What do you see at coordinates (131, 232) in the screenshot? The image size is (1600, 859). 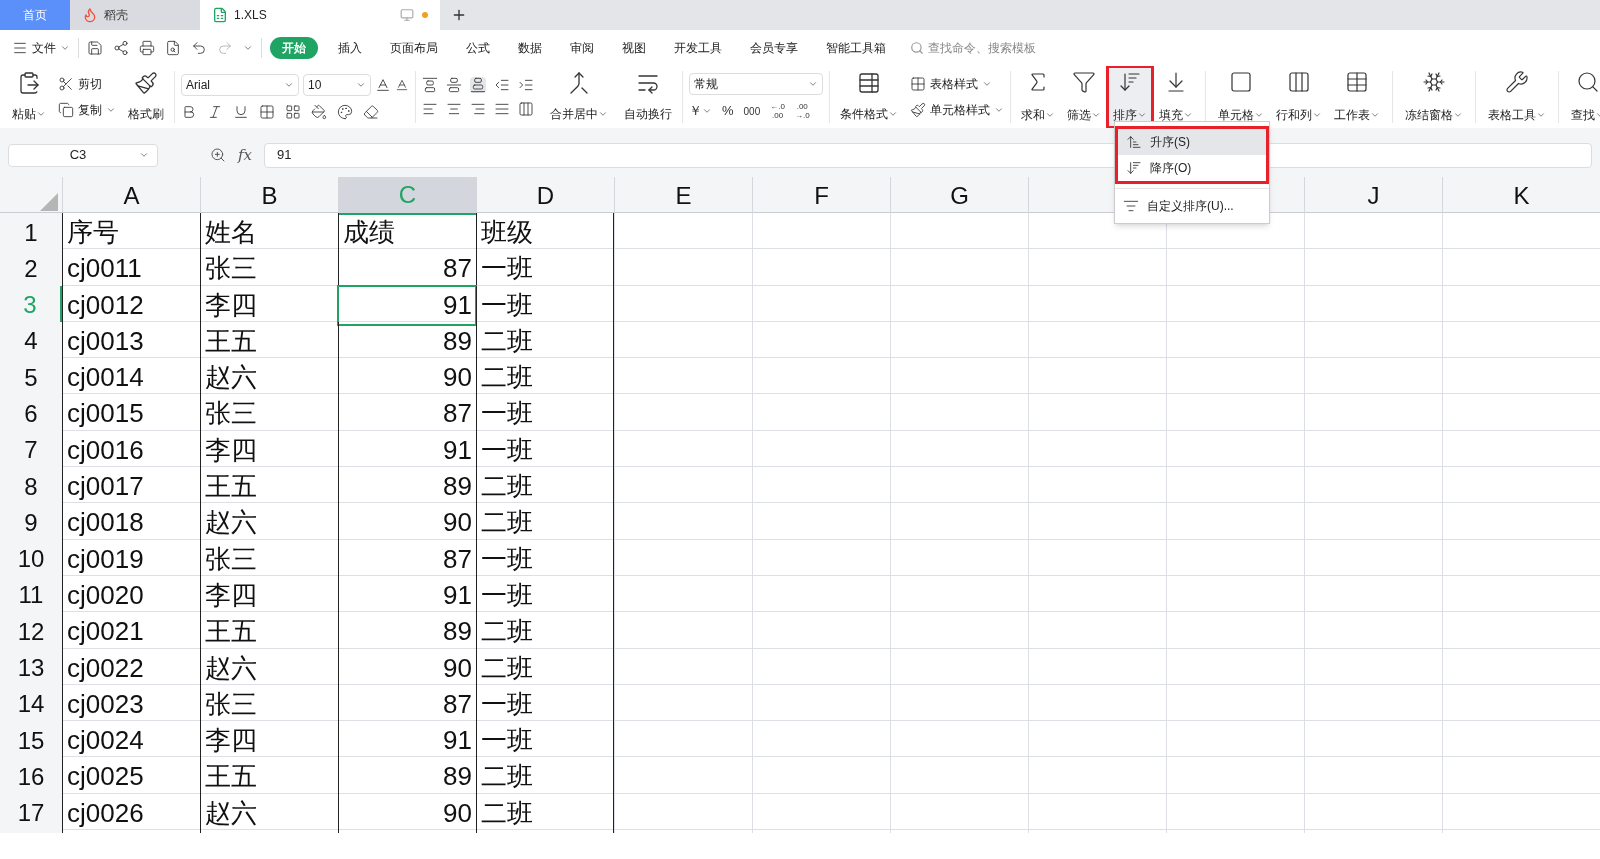 I see `table-cell: 序号` at bounding box center [131, 232].